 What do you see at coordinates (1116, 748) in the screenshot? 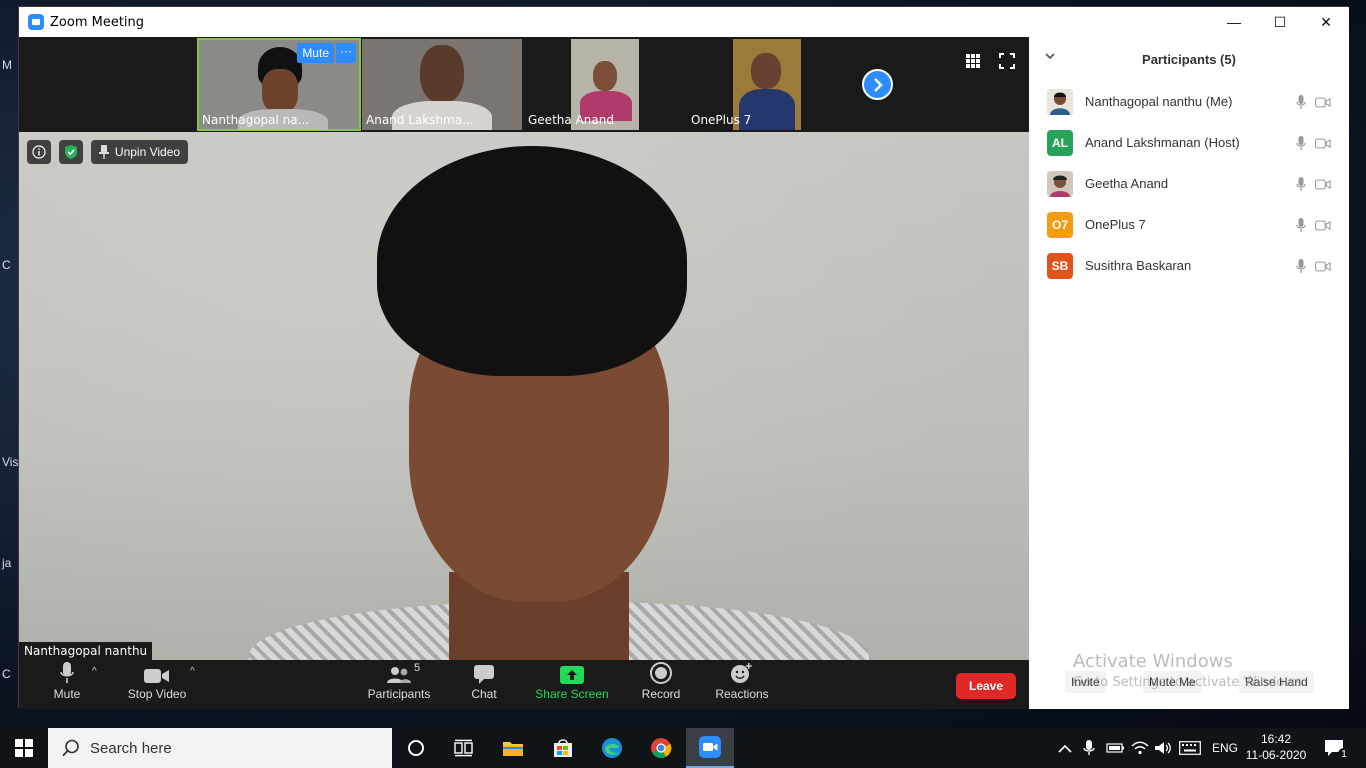
I see `battery-icon` at bounding box center [1116, 748].